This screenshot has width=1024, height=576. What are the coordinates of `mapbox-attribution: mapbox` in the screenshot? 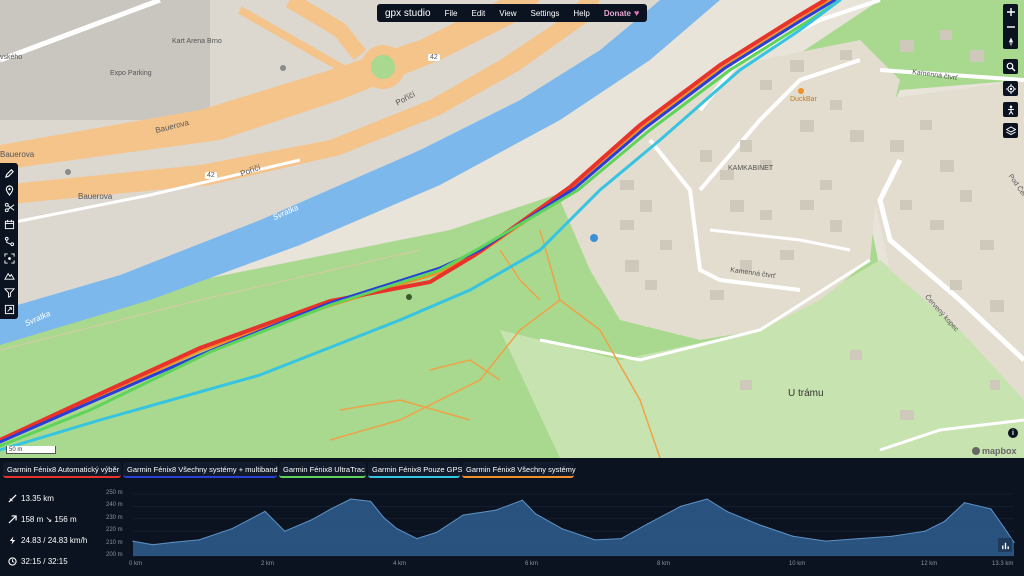 It's located at (994, 451).